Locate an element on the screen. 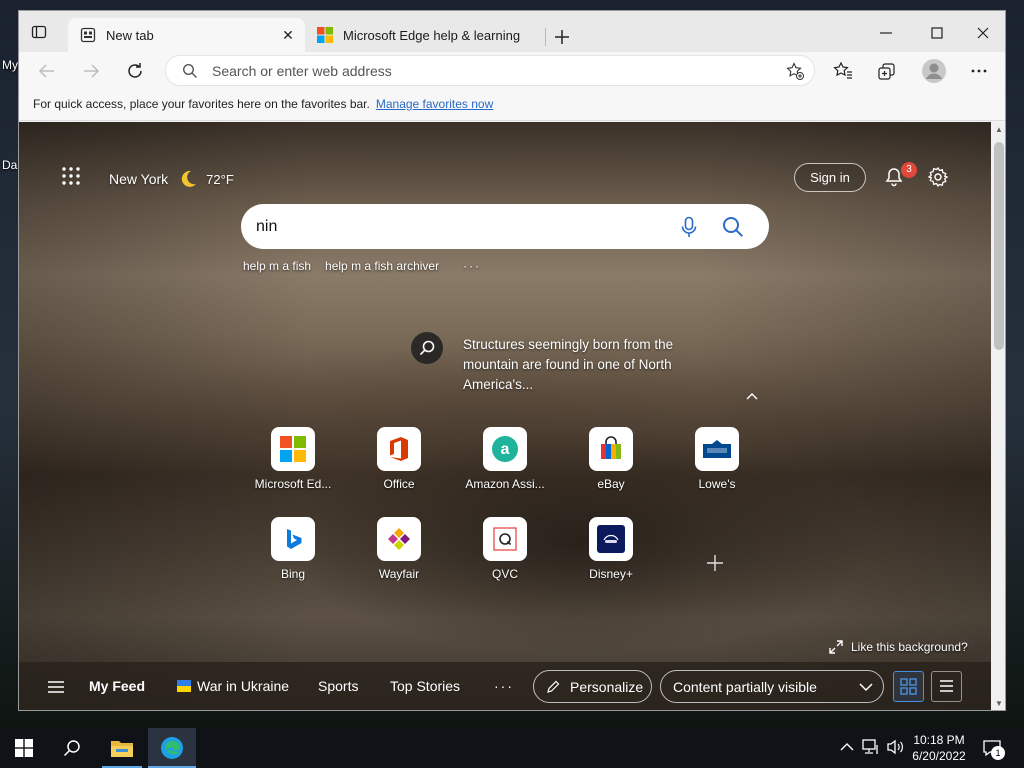  quick-link-office: Office is located at coordinates (399, 459).